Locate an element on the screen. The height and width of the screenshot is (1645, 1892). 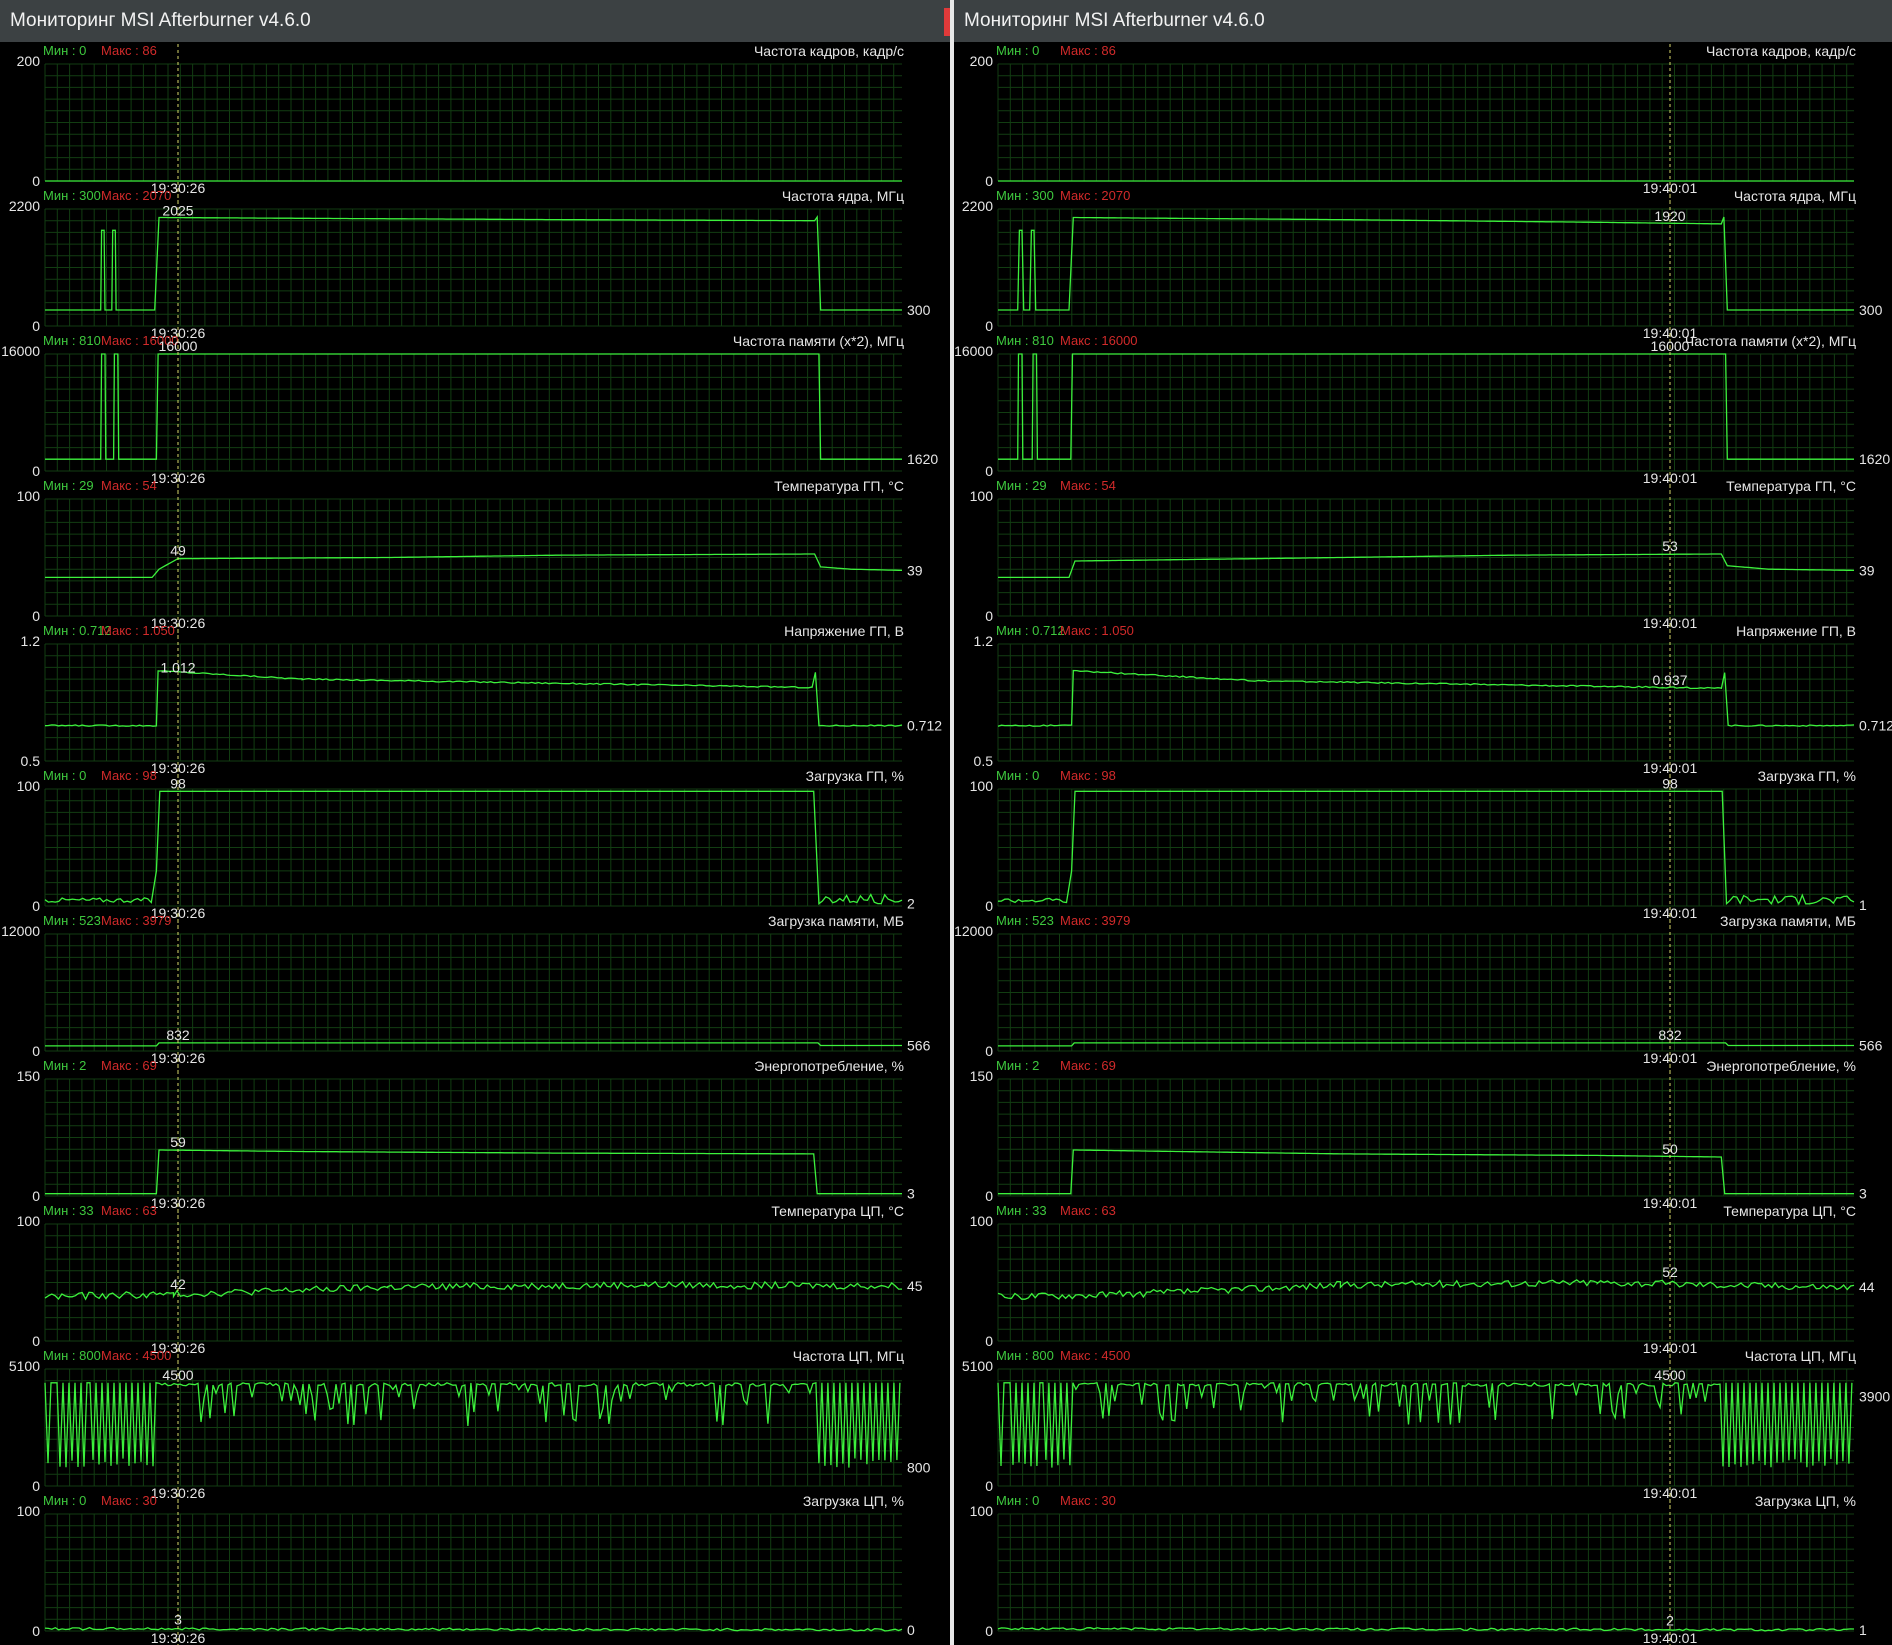
cursor-value: 0.937 is located at coordinates (1669, 680).